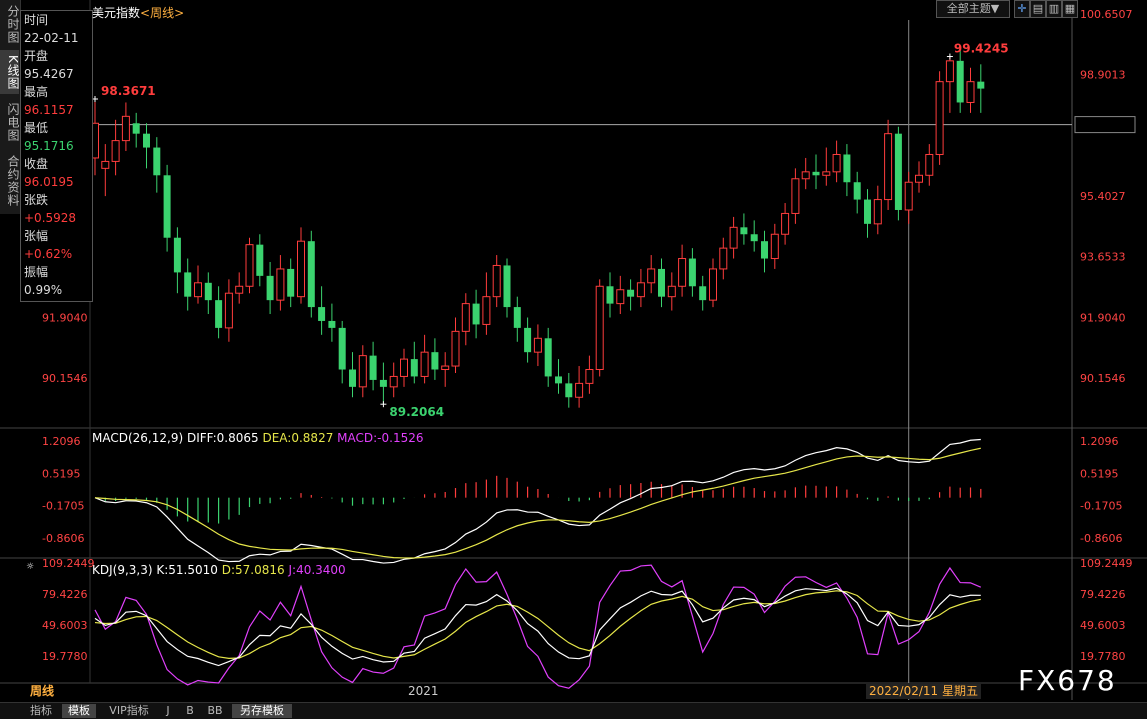 The height and width of the screenshot is (719, 1147). What do you see at coordinates (1022, 9) in the screenshot?
I see `crosshair-icon: ✛` at bounding box center [1022, 9].